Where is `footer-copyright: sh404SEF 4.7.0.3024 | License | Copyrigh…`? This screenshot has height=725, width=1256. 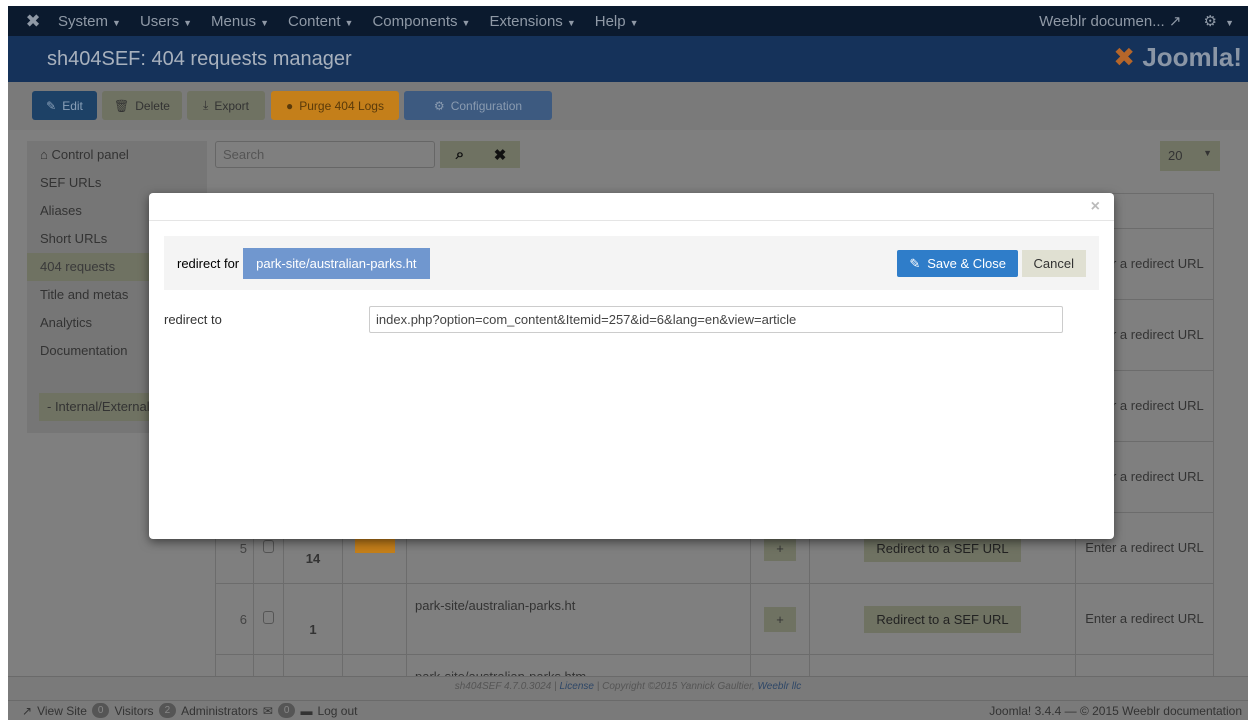 footer-copyright: sh404SEF 4.7.0.3024 | License | Copyrigh… is located at coordinates (628, 688).